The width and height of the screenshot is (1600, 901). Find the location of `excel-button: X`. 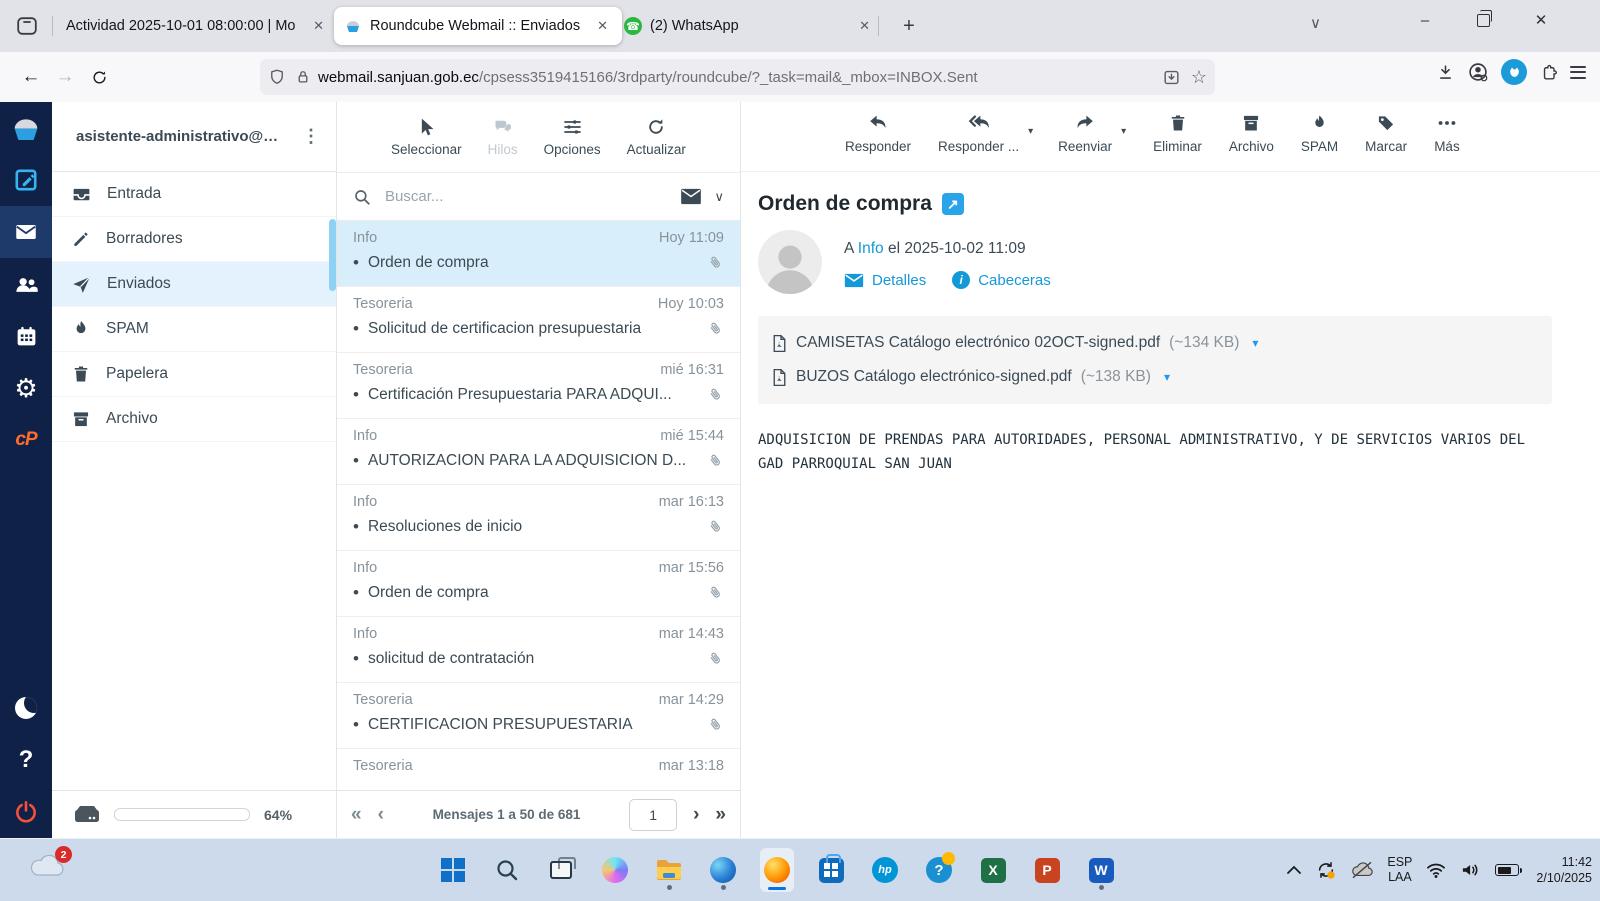

excel-button: X is located at coordinates (993, 870).